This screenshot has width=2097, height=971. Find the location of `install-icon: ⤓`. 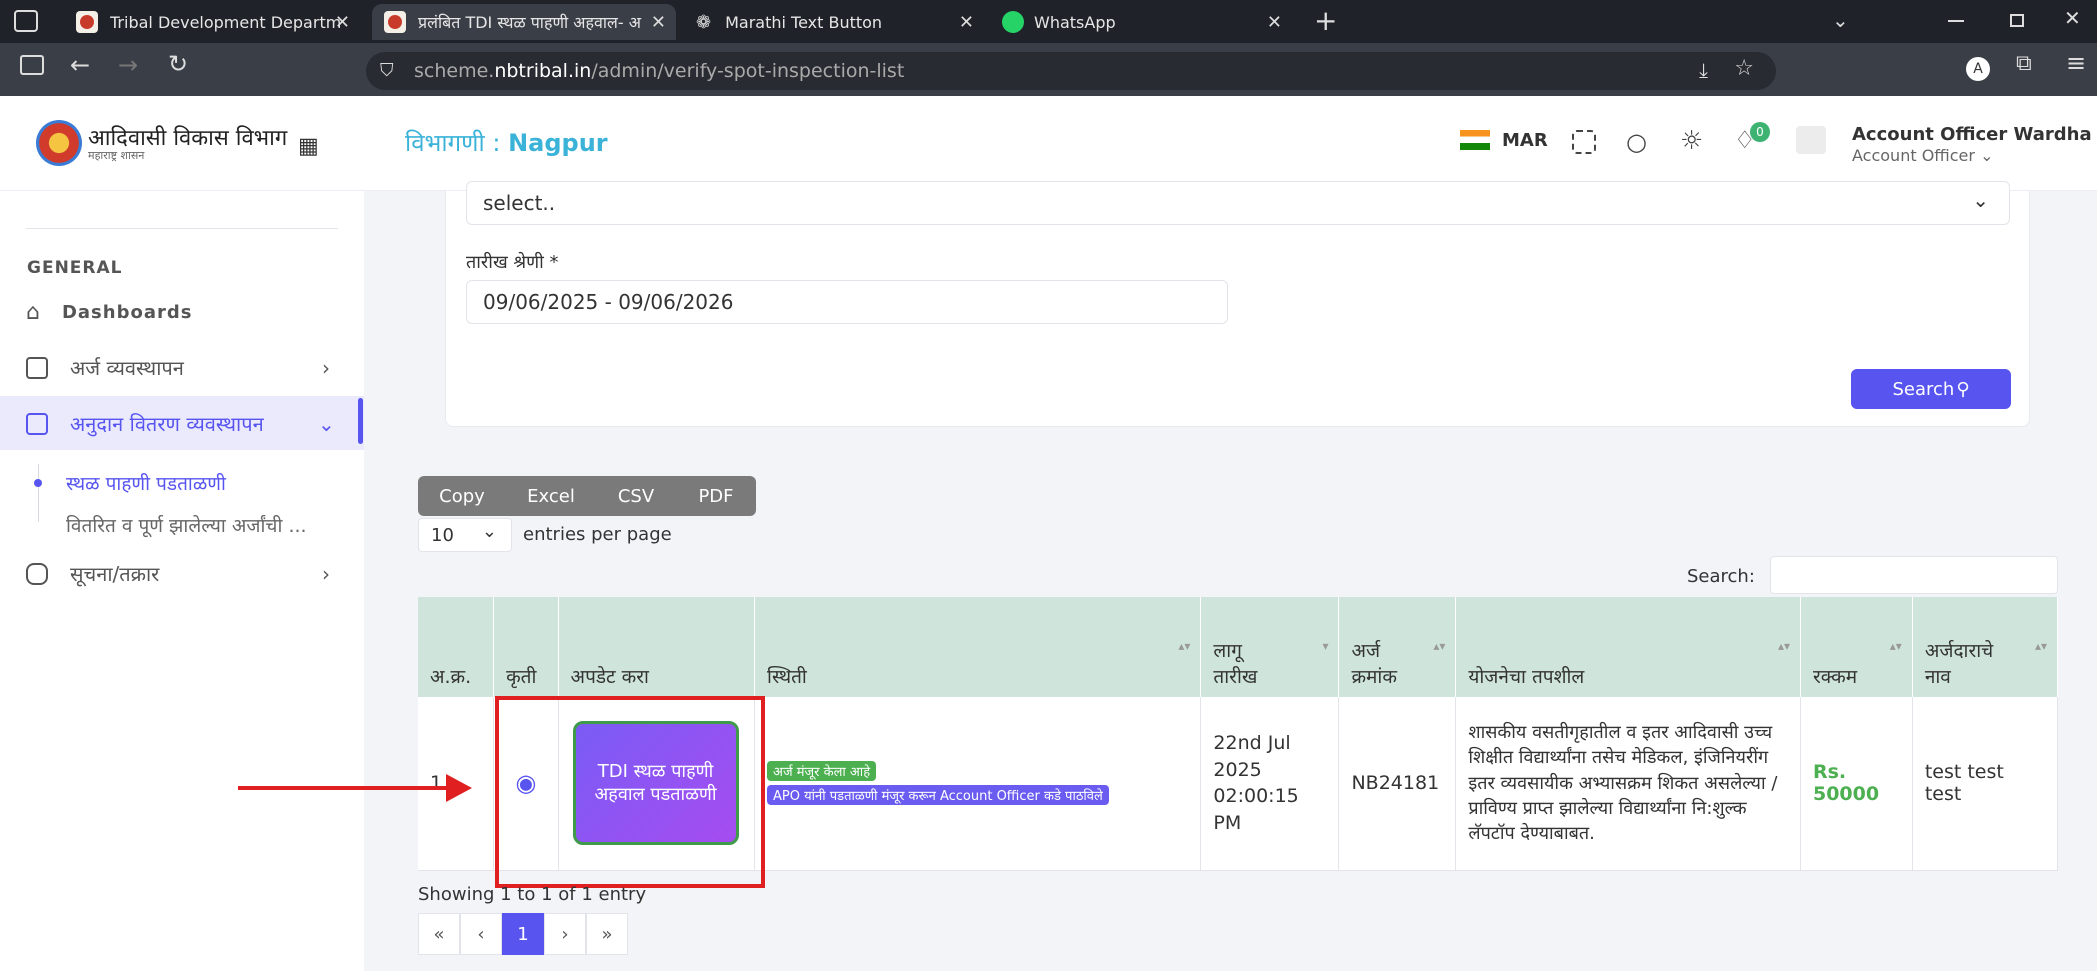

install-icon: ⤓ is located at coordinates (1703, 70).